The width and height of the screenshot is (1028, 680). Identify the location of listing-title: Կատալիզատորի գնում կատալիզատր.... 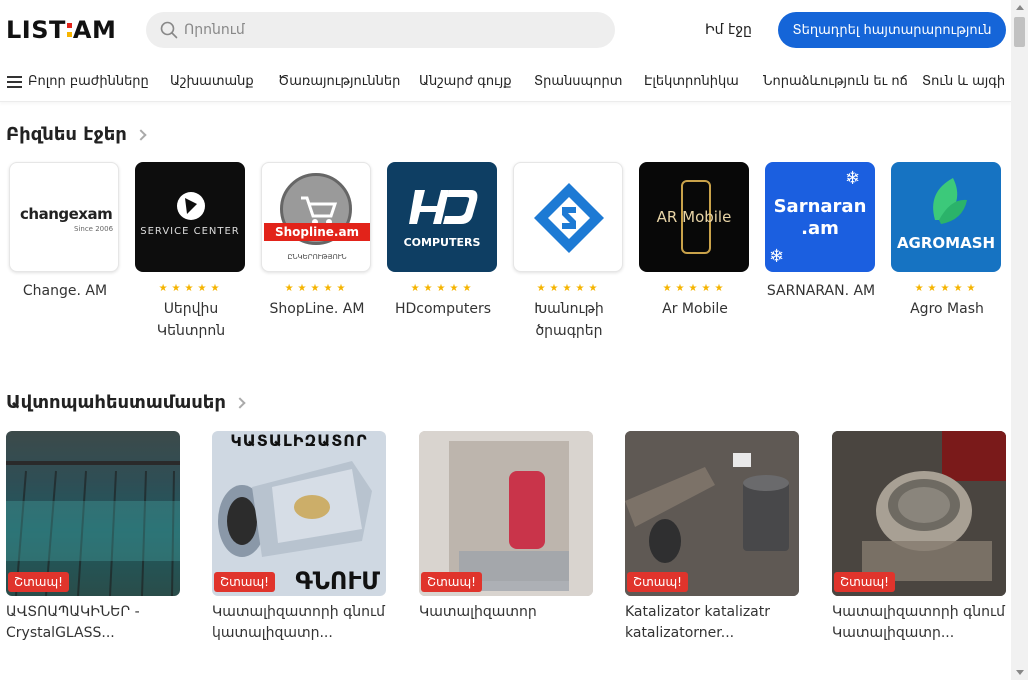
(298, 622).